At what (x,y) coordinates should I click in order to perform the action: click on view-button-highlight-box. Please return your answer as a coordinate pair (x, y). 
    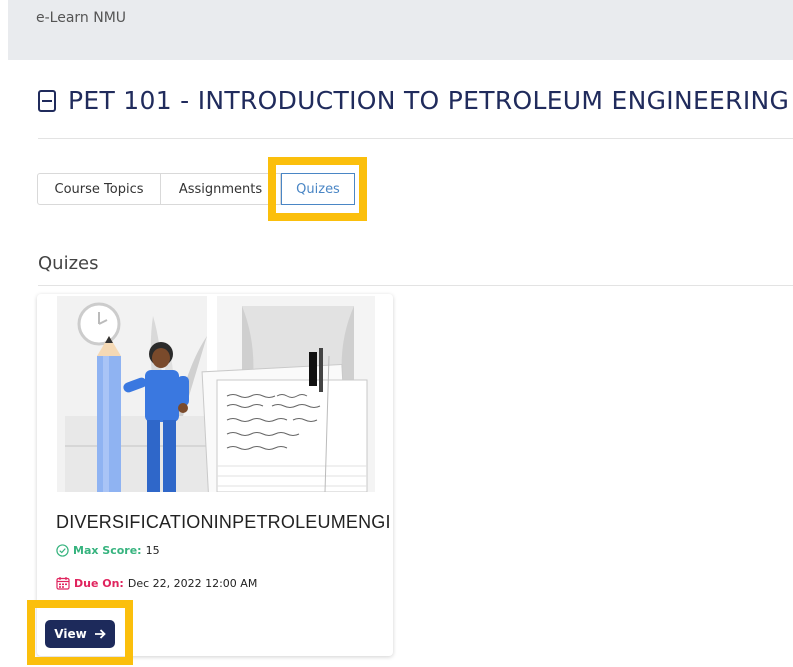
    Looking at the image, I should click on (80, 632).